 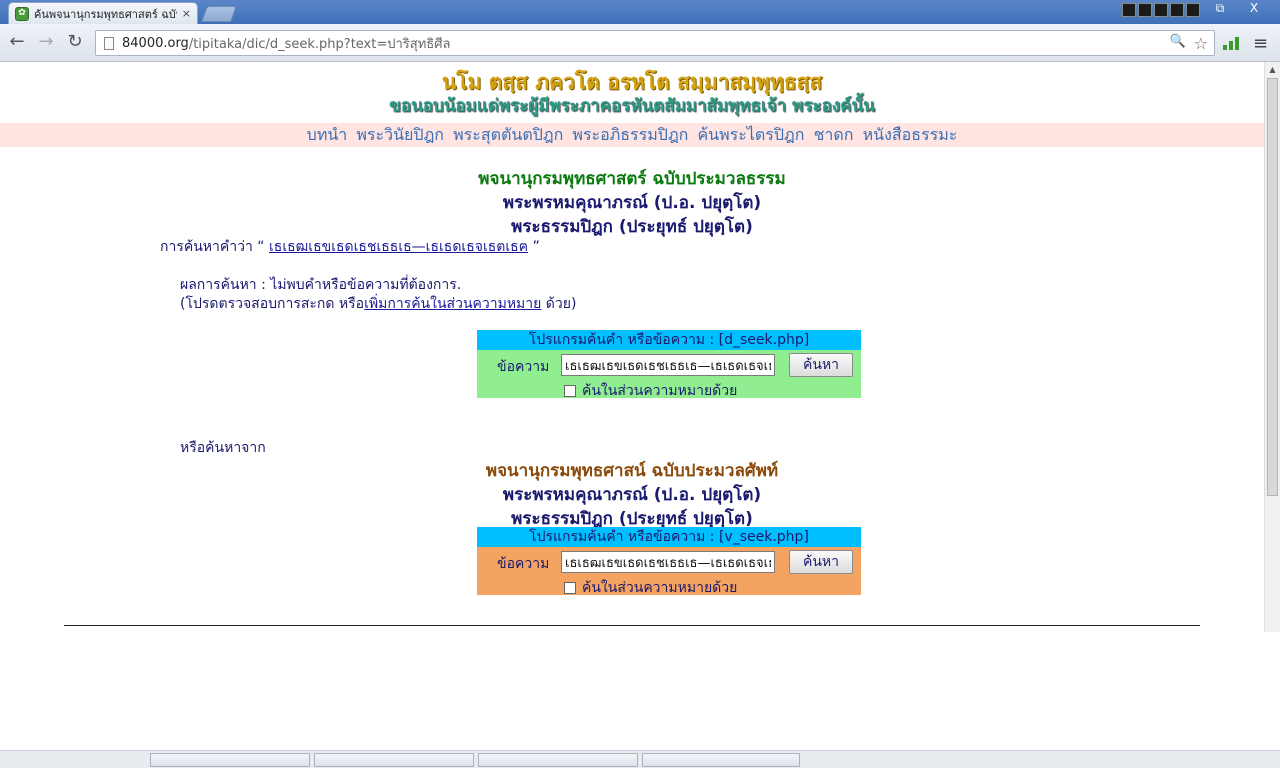 I want to click on vertical-scrollbar: ▲, so click(x=1272, y=347).